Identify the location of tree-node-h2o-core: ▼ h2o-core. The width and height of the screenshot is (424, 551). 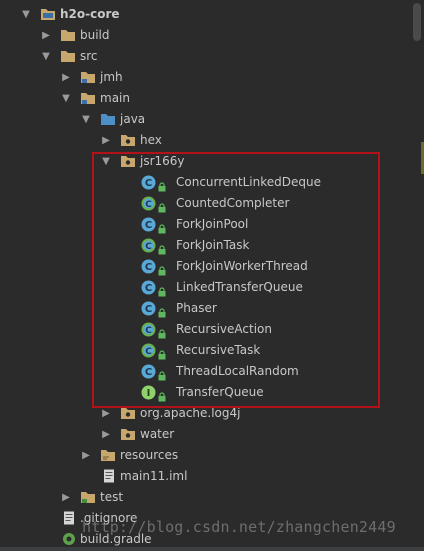
(200, 14).